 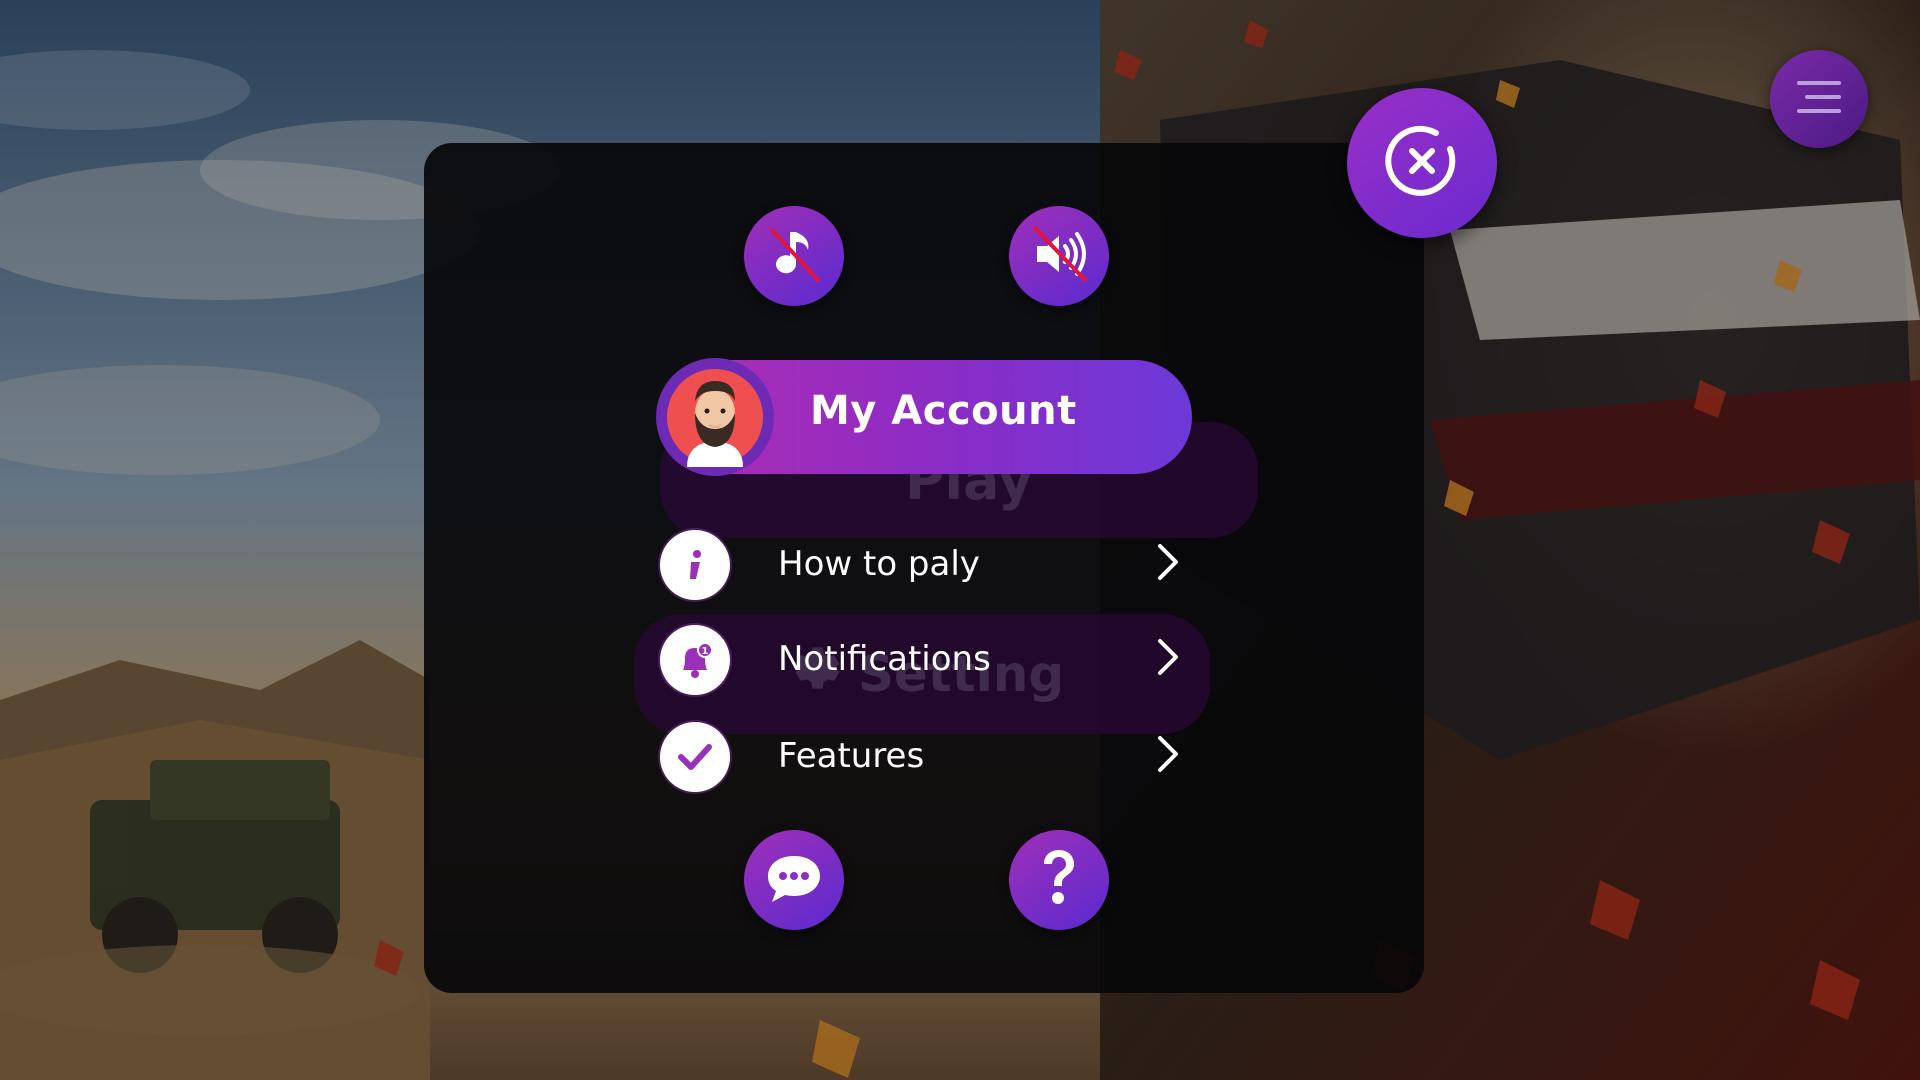 What do you see at coordinates (695, 660) in the screenshot?
I see `bell-icon: 1` at bounding box center [695, 660].